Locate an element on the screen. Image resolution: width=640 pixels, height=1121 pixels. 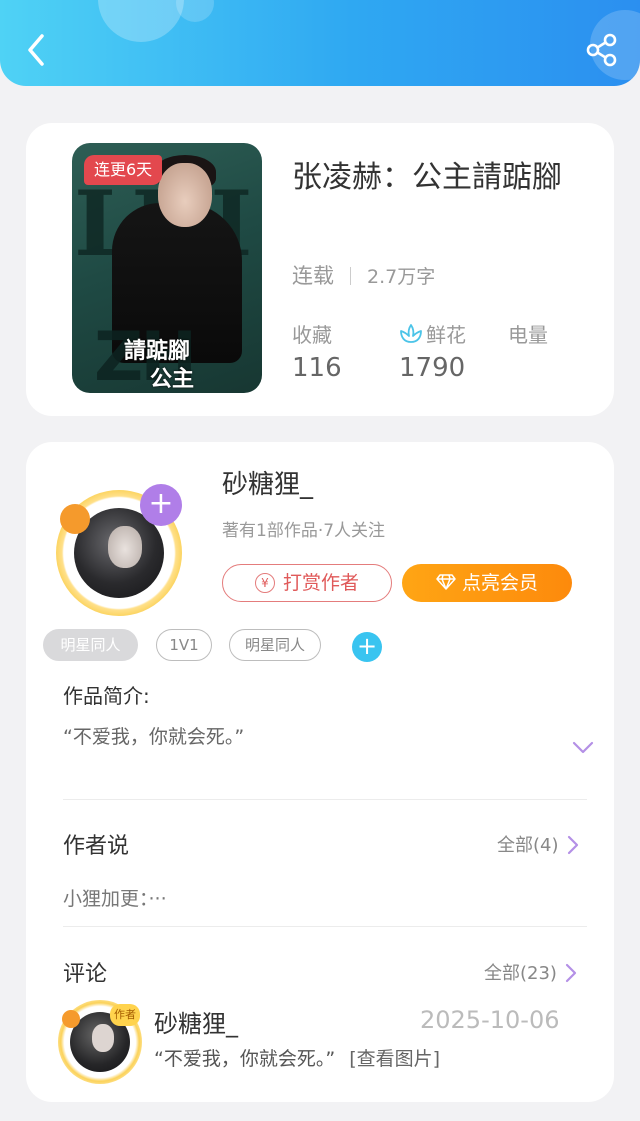
cover-figure-head is located at coordinates (185, 195).